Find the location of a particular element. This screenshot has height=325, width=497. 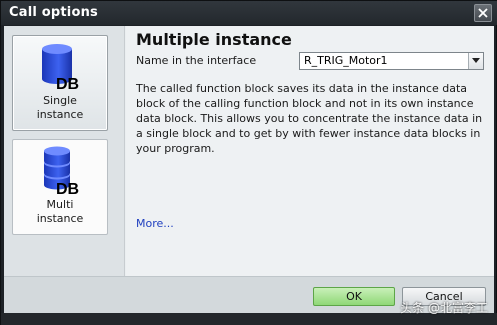

title-bar: Call options is located at coordinates (249, 13).